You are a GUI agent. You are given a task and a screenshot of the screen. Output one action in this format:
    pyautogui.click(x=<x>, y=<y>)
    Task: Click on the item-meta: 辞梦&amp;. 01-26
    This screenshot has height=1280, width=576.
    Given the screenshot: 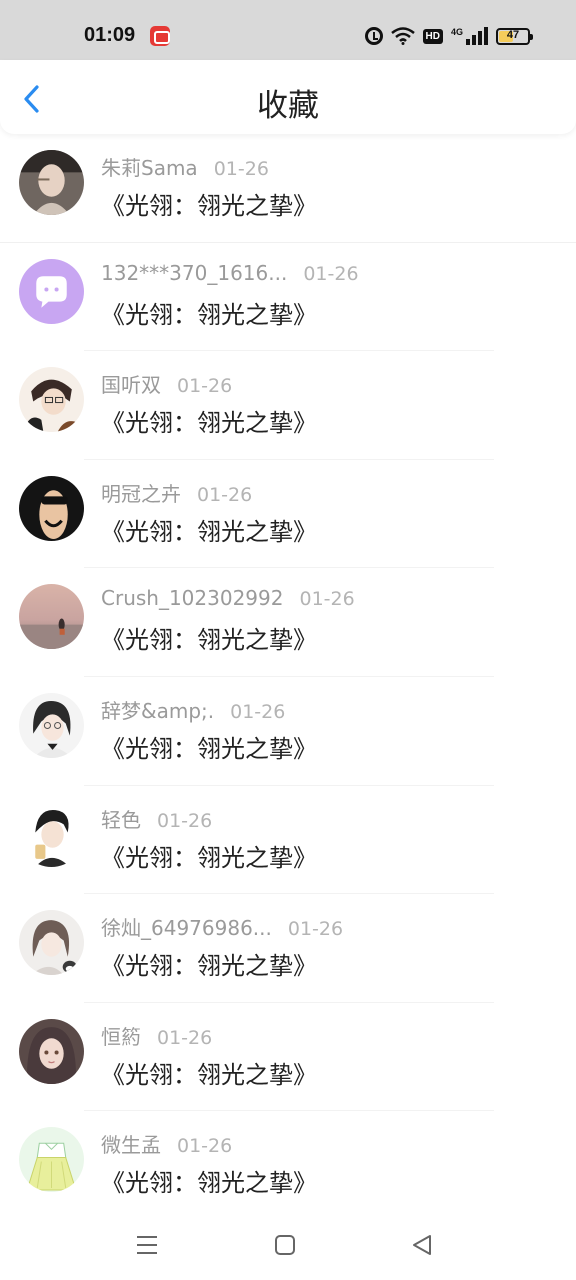 What is the action you would take?
    pyautogui.click(x=193, y=709)
    